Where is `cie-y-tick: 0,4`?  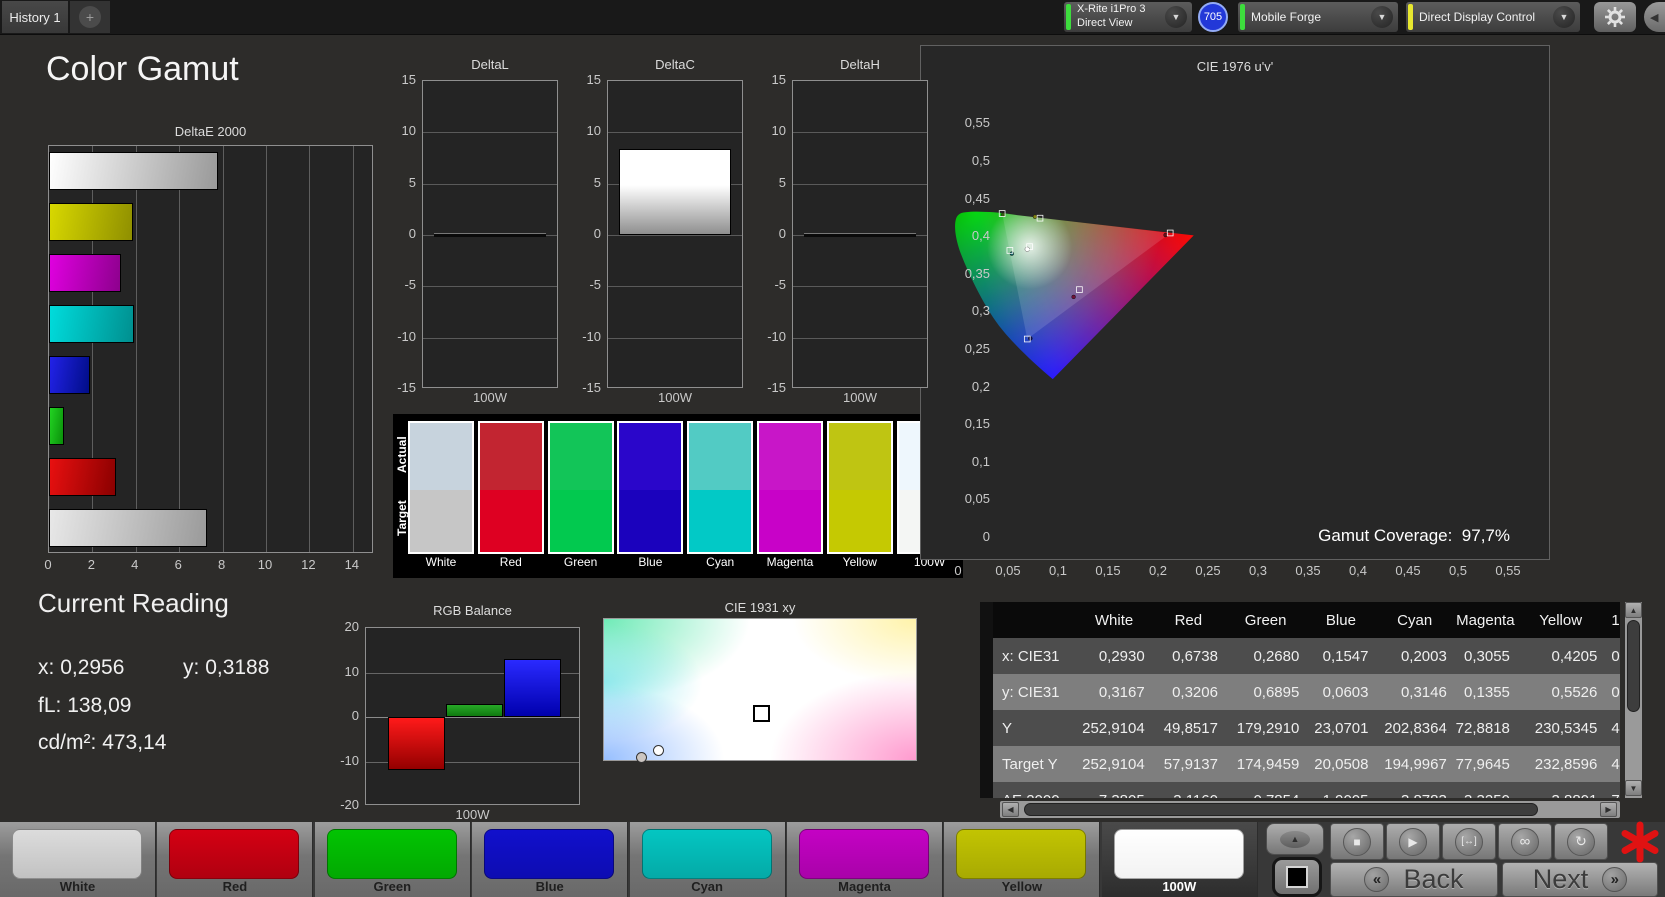 cie-y-tick: 0,4 is located at coordinates (980, 236).